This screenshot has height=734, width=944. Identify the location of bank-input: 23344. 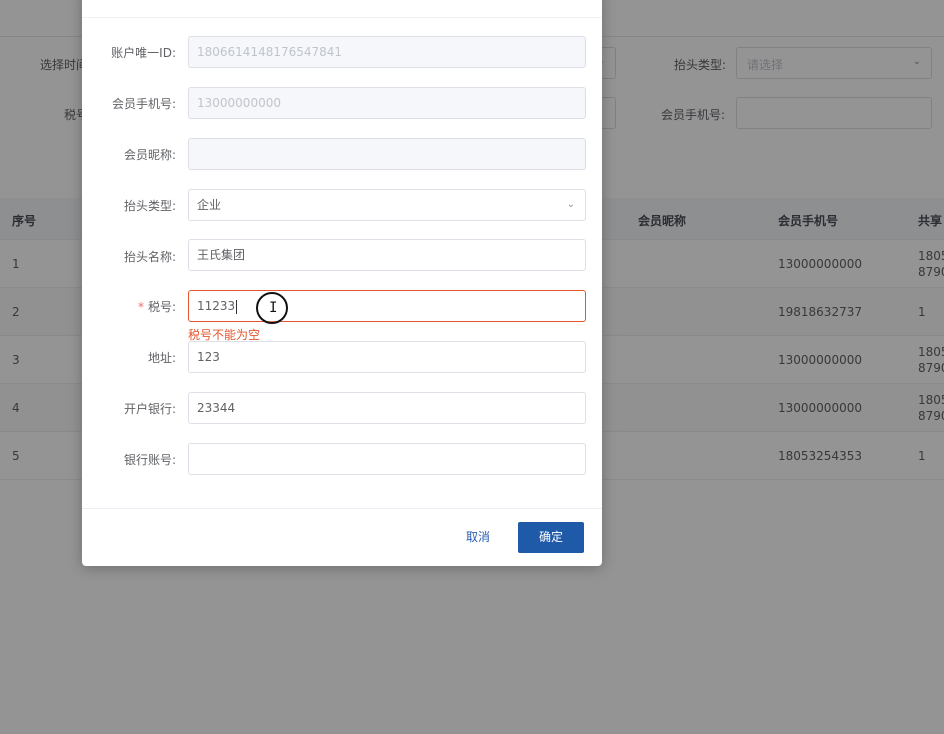
(387, 408).